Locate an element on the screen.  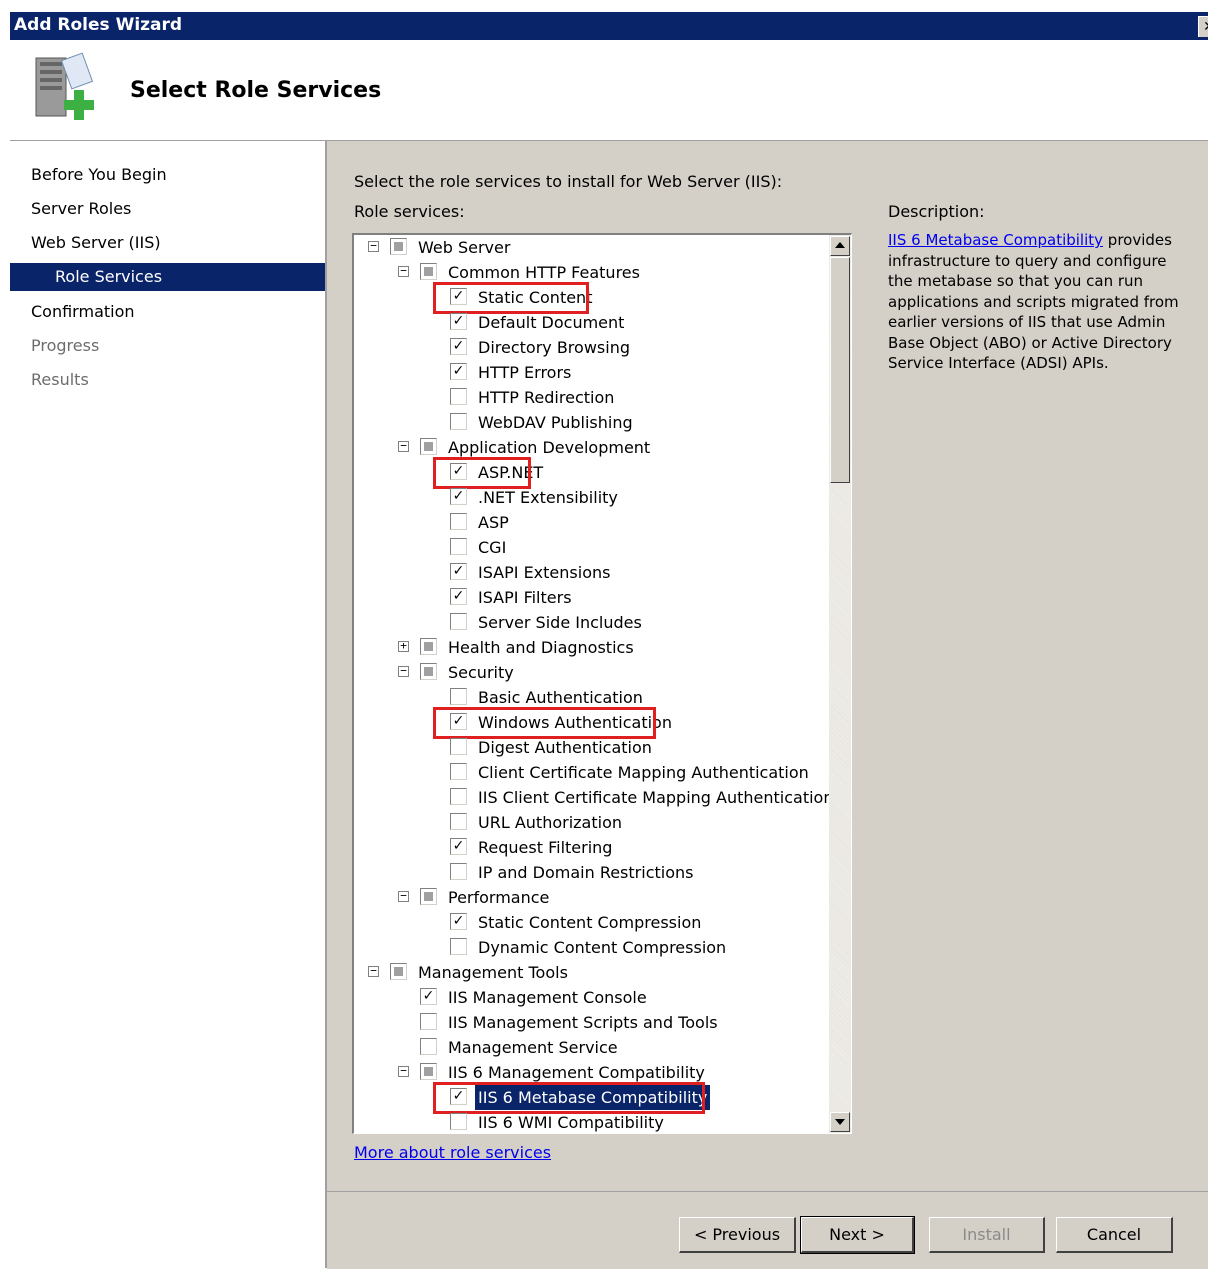
tree-item: ✓ Default Document is located at coordinates (592, 322).